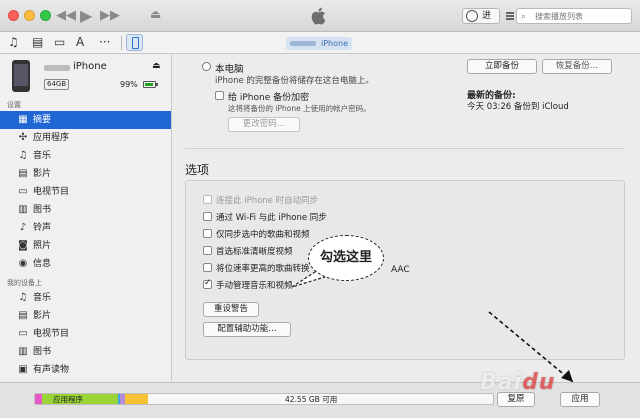 The height and width of the screenshot is (418, 640). Describe the element at coordinates (59, 42) in the screenshot. I see `tv-nav-icon: ▭` at that location.